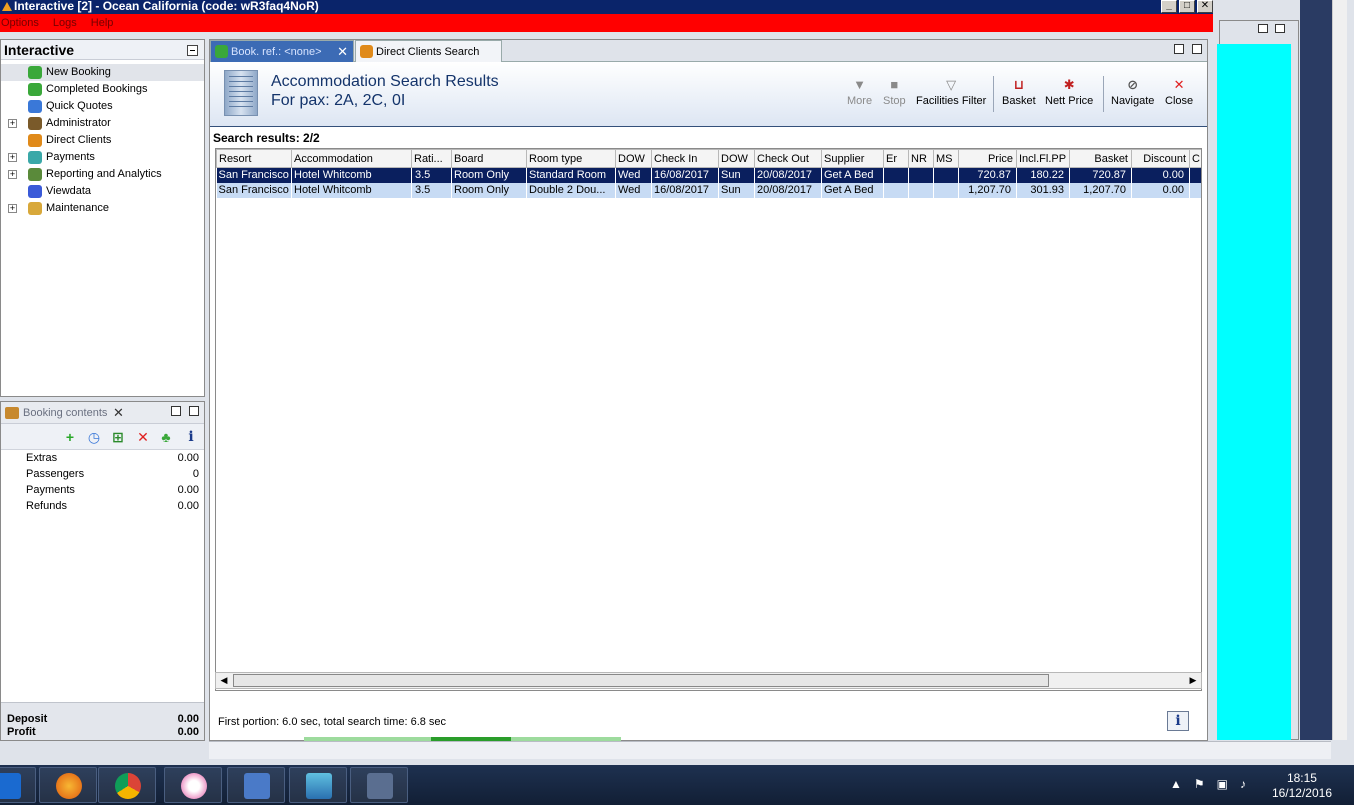 Image resolution: width=1354 pixels, height=805 pixels. What do you see at coordinates (987, 158) in the screenshot?
I see `column-header-price: Price` at bounding box center [987, 158].